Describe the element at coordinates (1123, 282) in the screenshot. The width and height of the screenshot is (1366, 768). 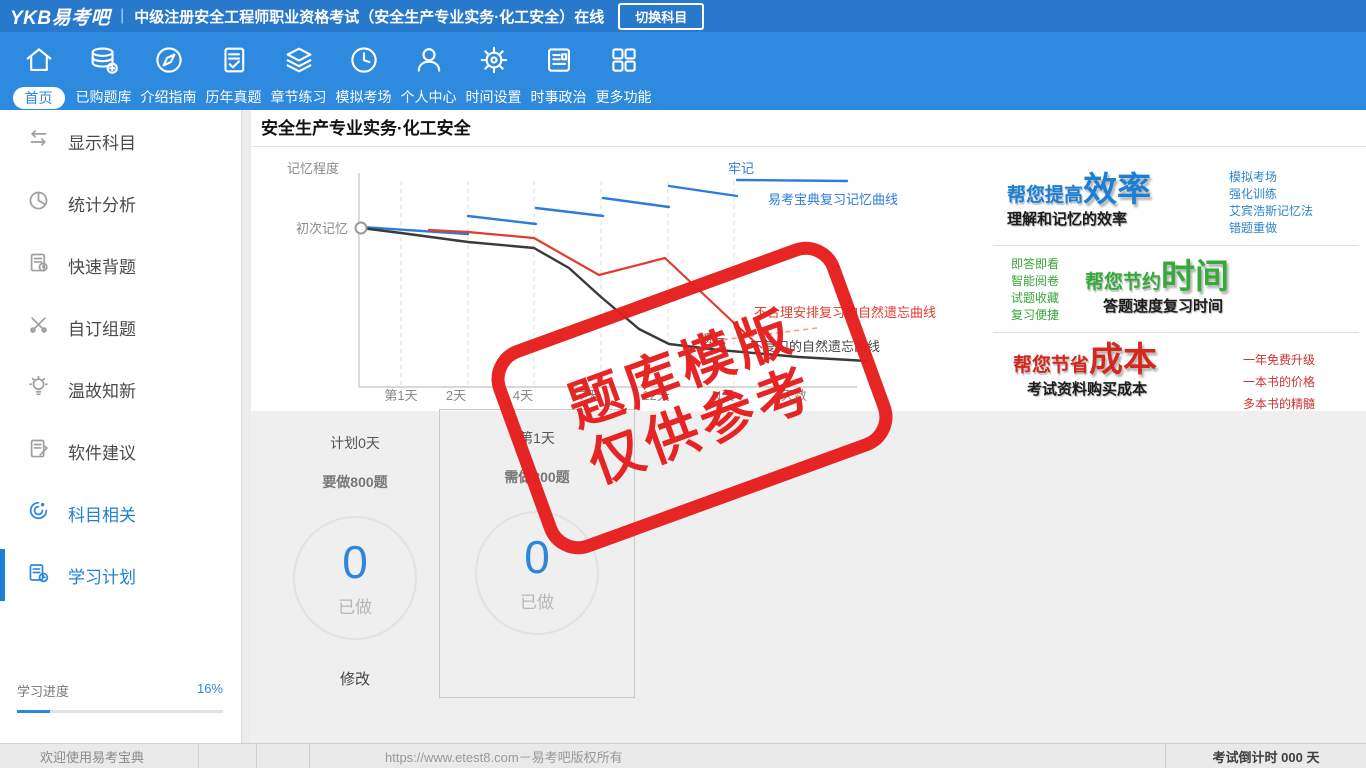
I see `promo-heading-prefix: 帮您节约` at that location.